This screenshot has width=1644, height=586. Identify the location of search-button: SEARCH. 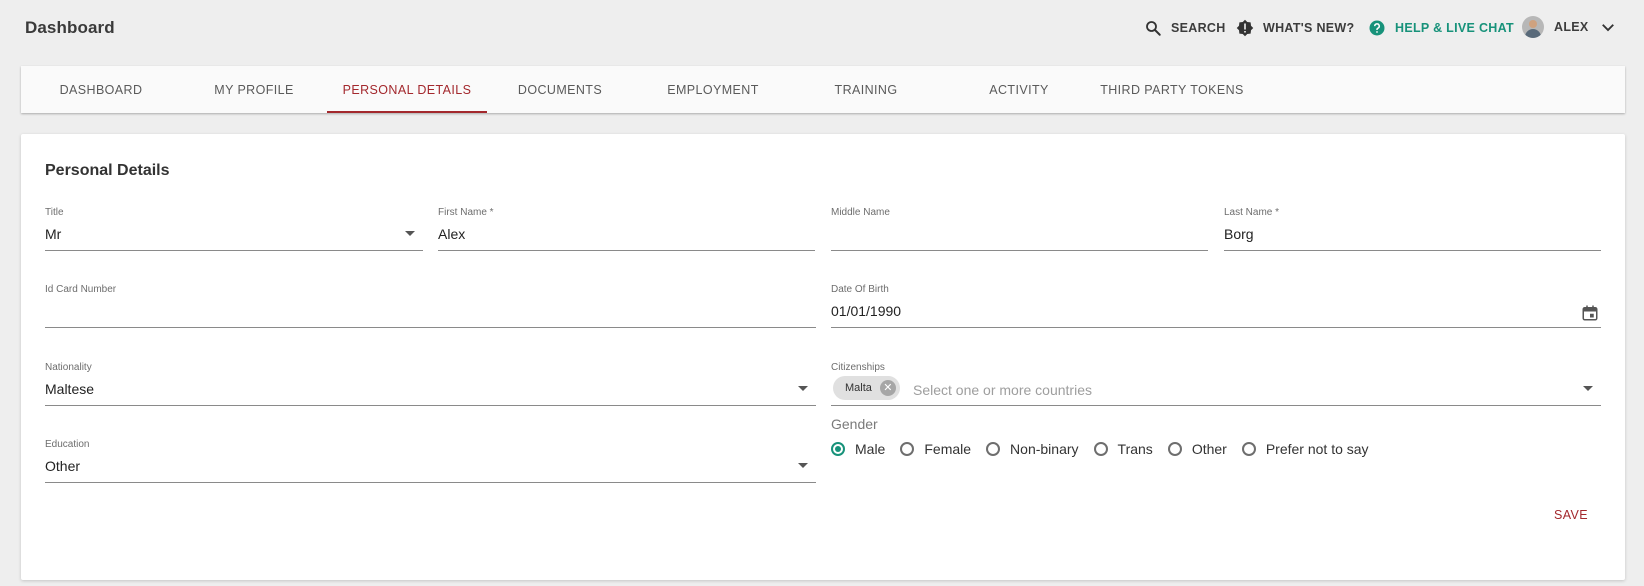
(1185, 28).